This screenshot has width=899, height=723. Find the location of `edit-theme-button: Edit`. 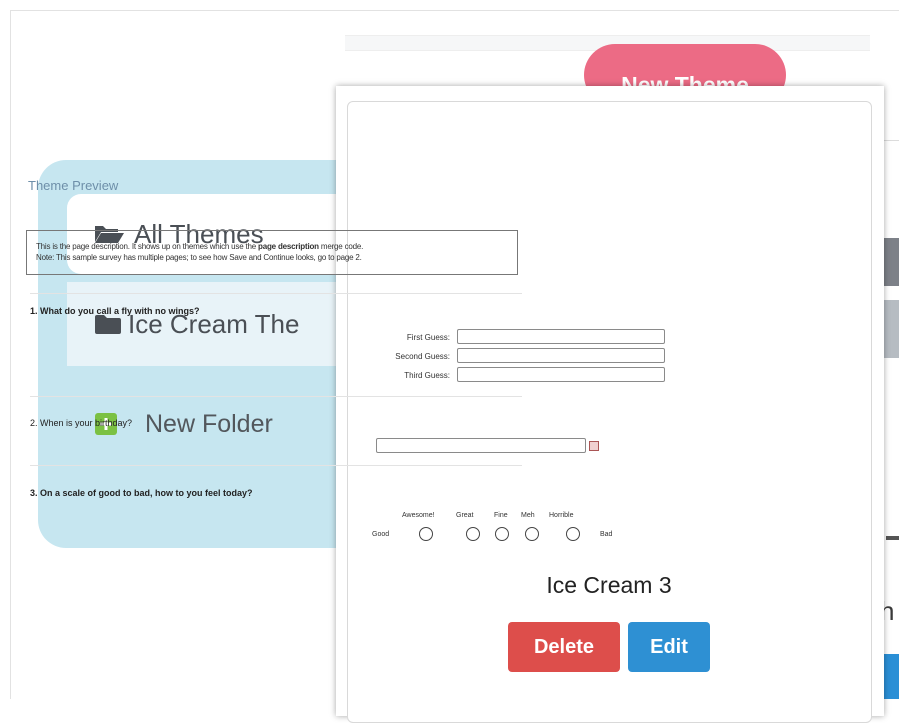

edit-theme-button: Edit is located at coordinates (669, 647).